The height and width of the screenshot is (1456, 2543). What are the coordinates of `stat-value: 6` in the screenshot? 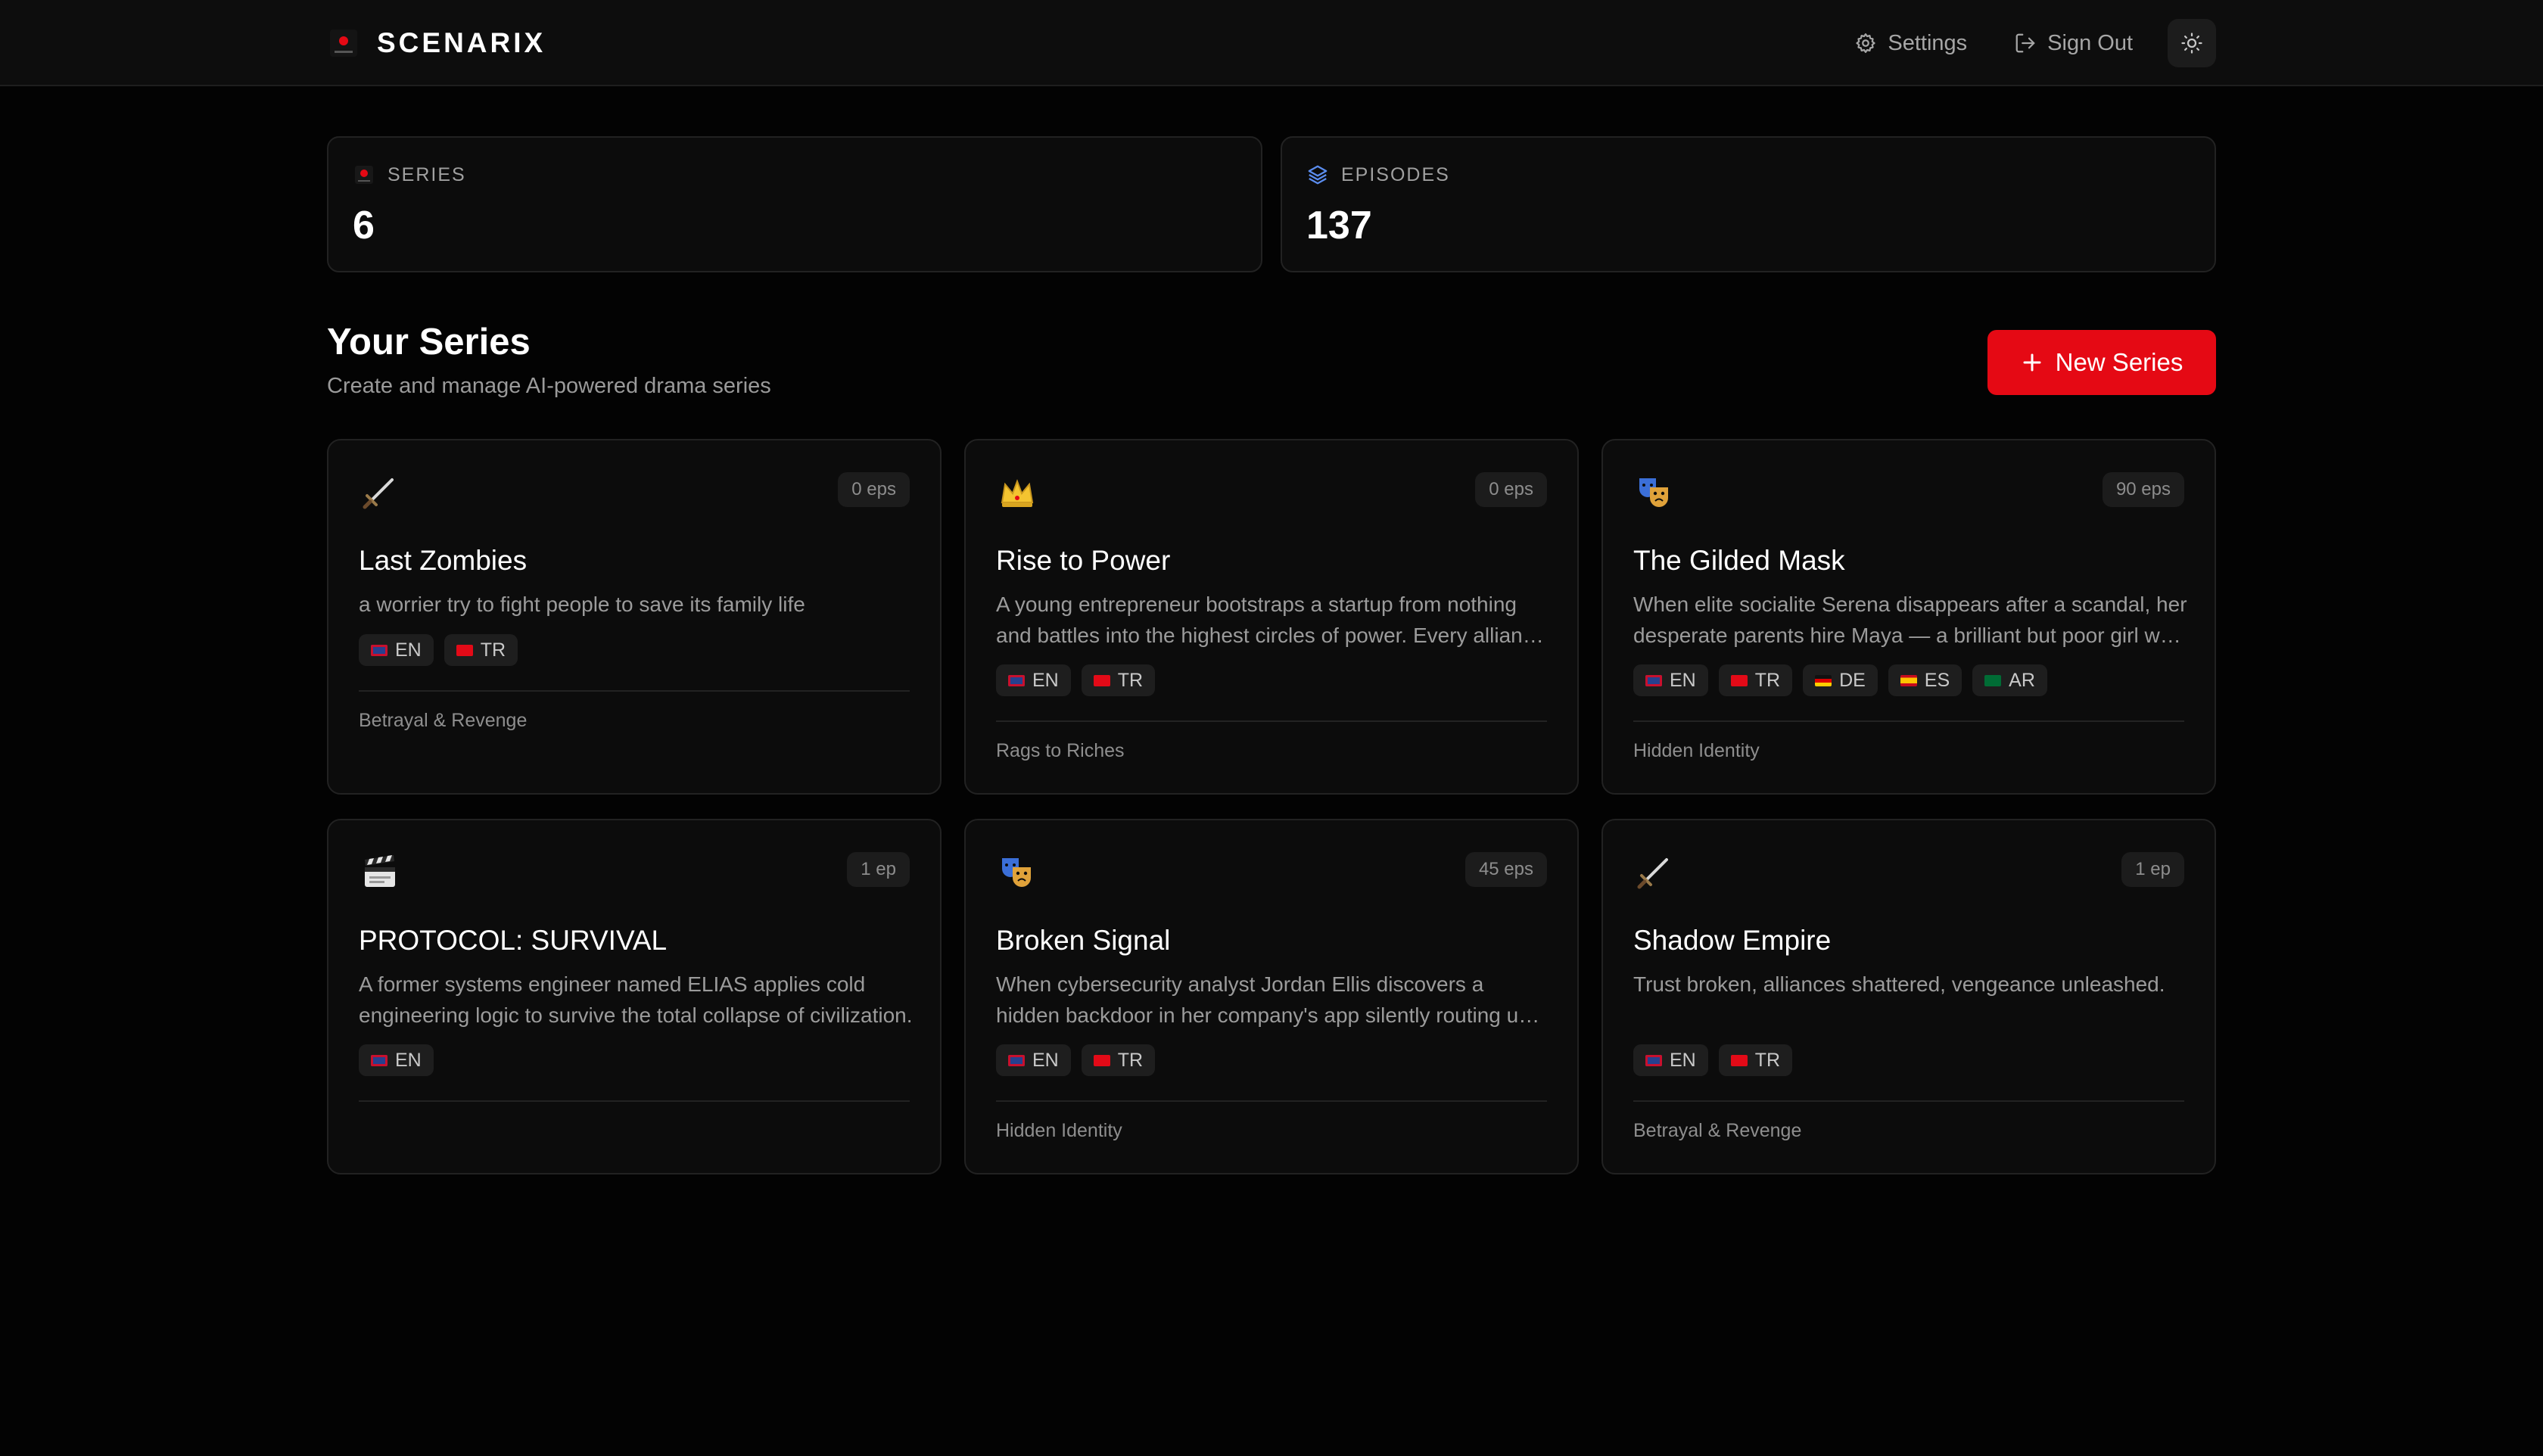 It's located at (364, 225).